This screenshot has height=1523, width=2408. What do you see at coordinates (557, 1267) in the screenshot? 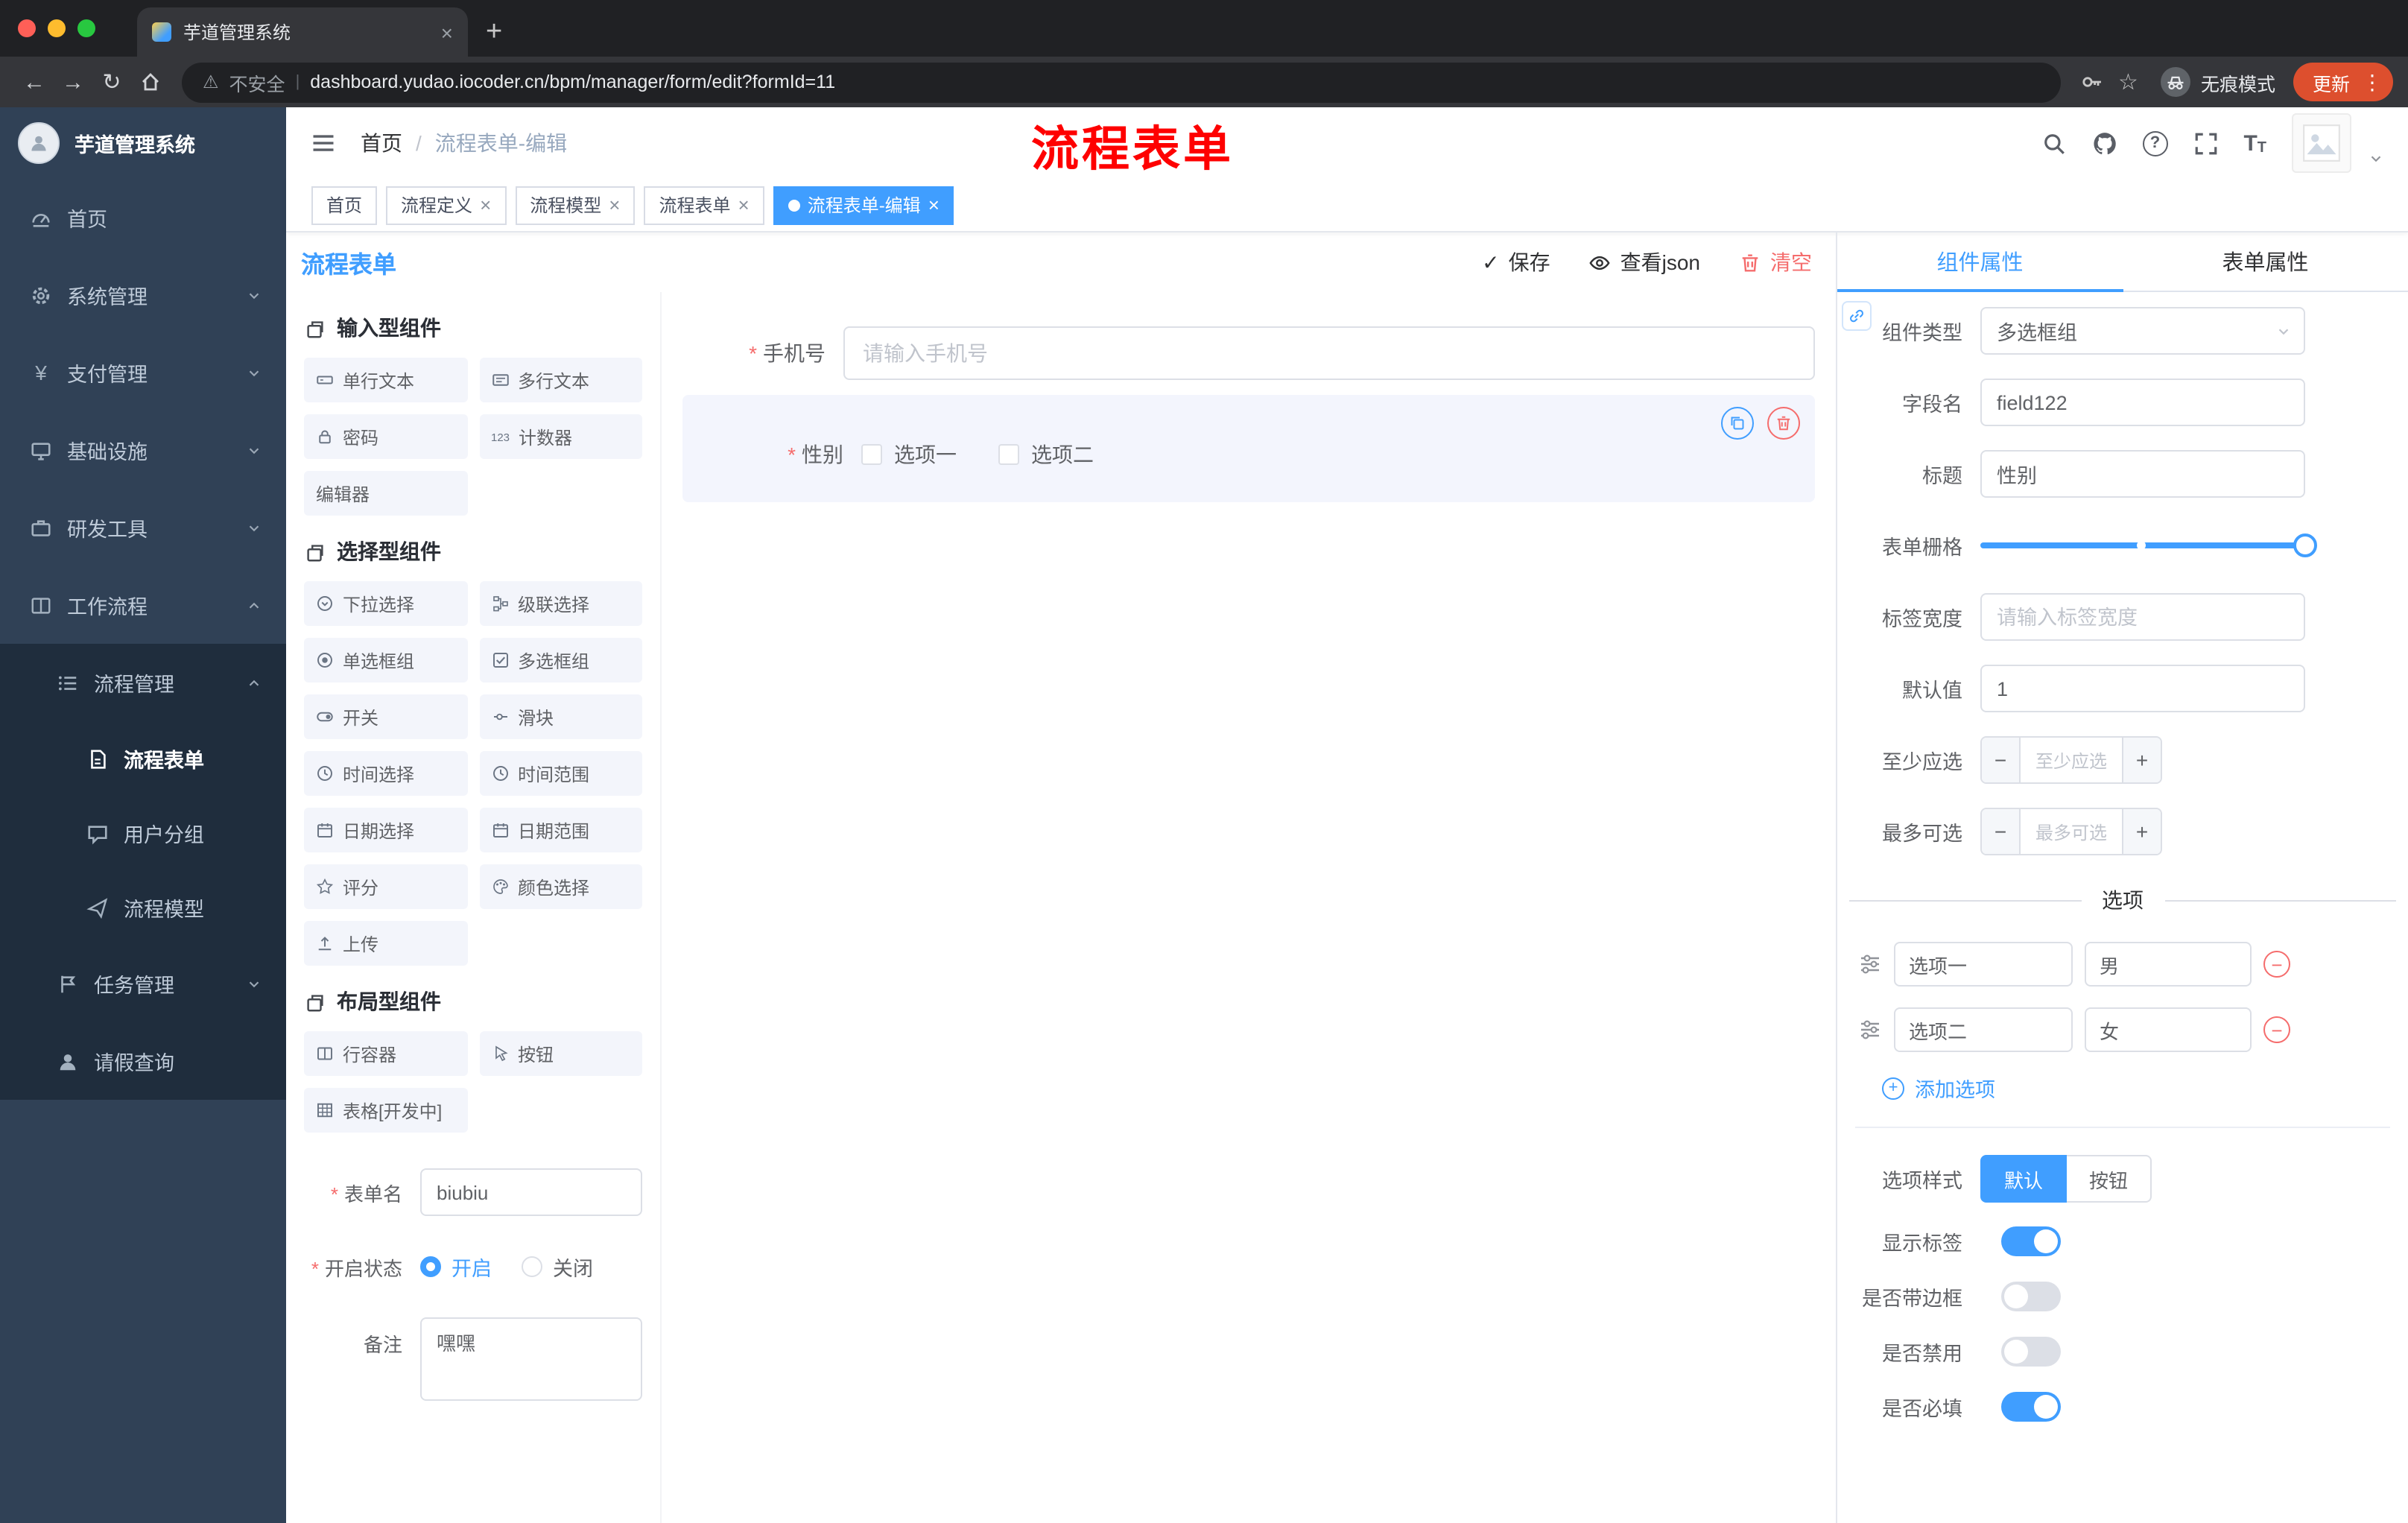
I see `status-off-radio: 关闭` at bounding box center [557, 1267].